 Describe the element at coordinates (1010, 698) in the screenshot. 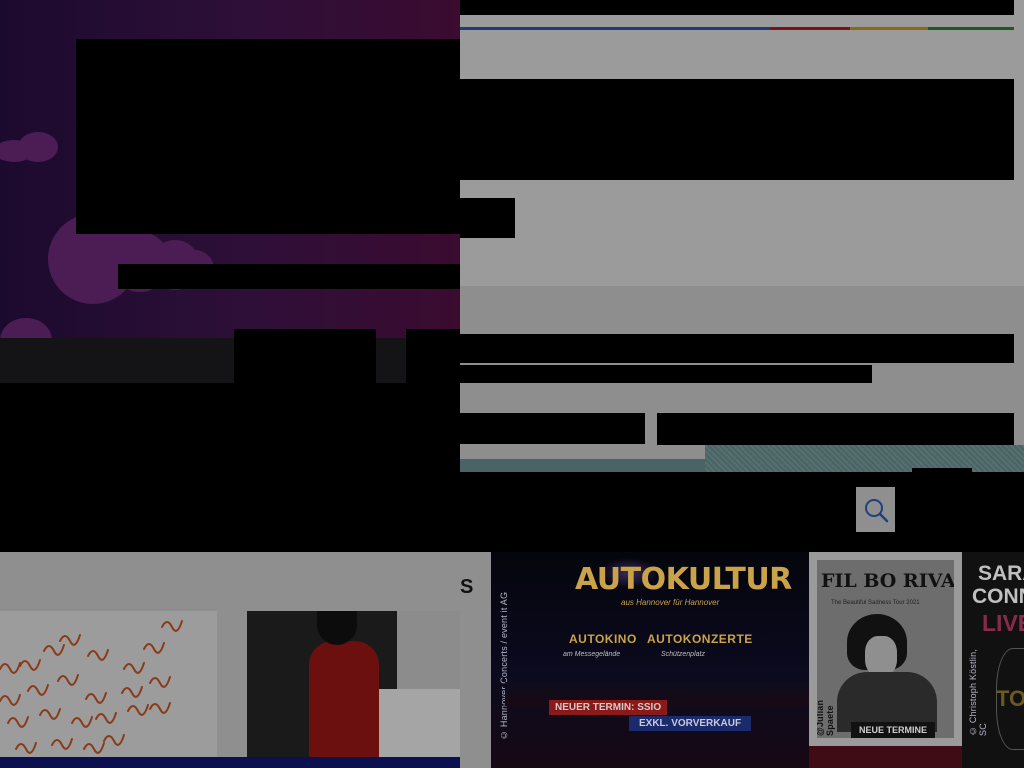

I see `sarah-line-4: TOU` at that location.